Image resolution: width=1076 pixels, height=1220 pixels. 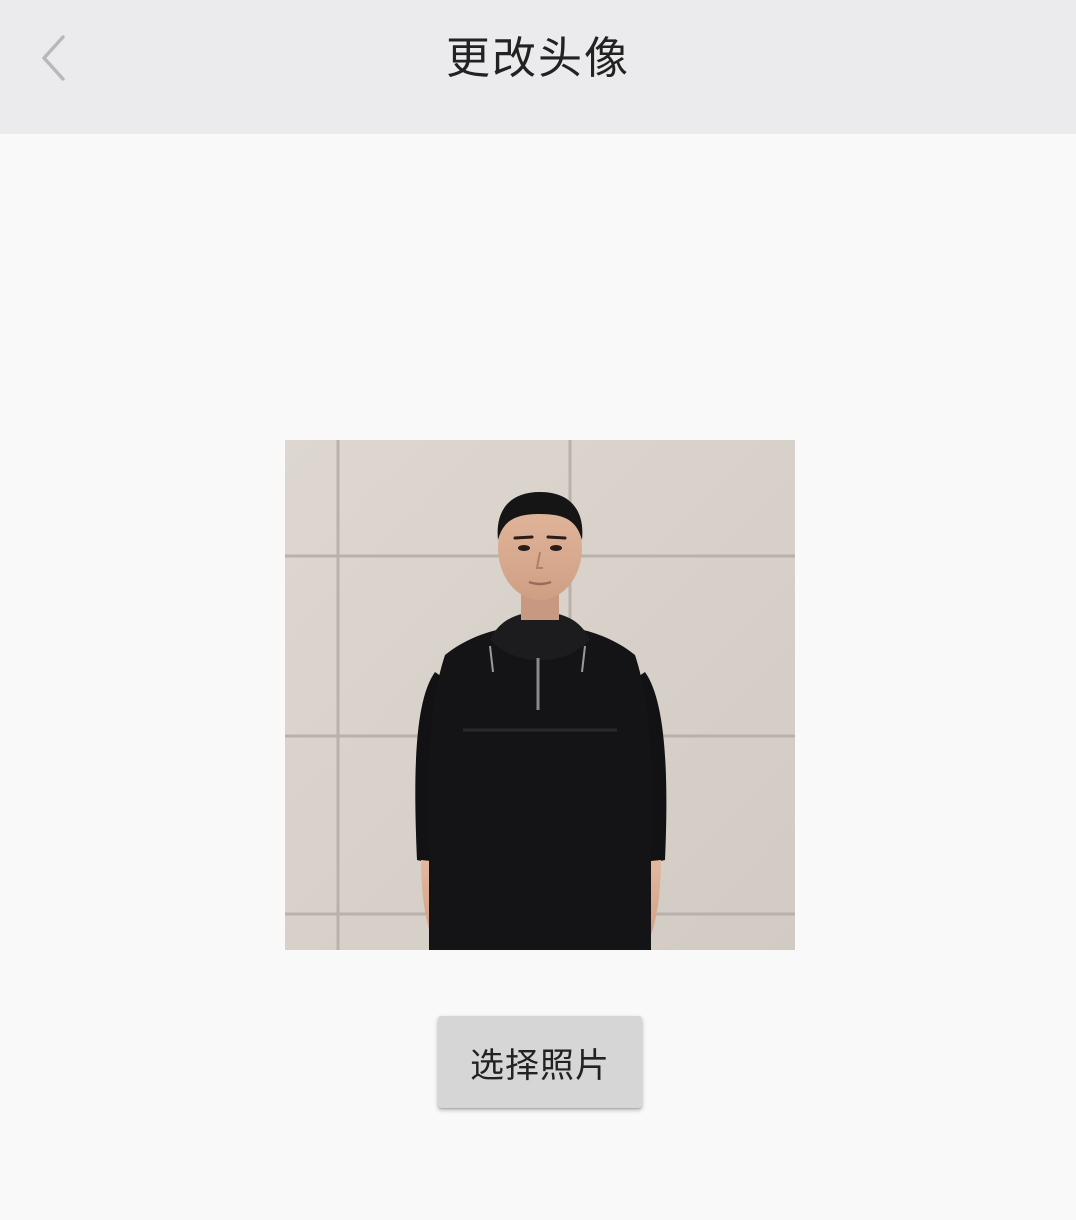 I want to click on navigation-bar: 更改头像, so click(x=538, y=67).